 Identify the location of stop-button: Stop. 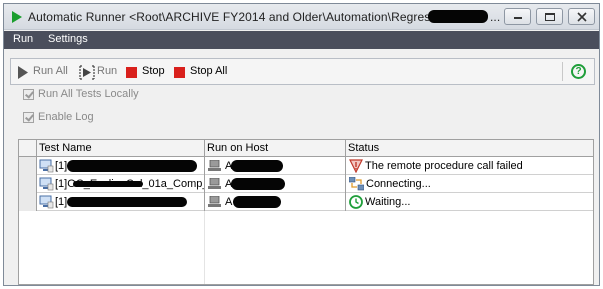
(147, 72).